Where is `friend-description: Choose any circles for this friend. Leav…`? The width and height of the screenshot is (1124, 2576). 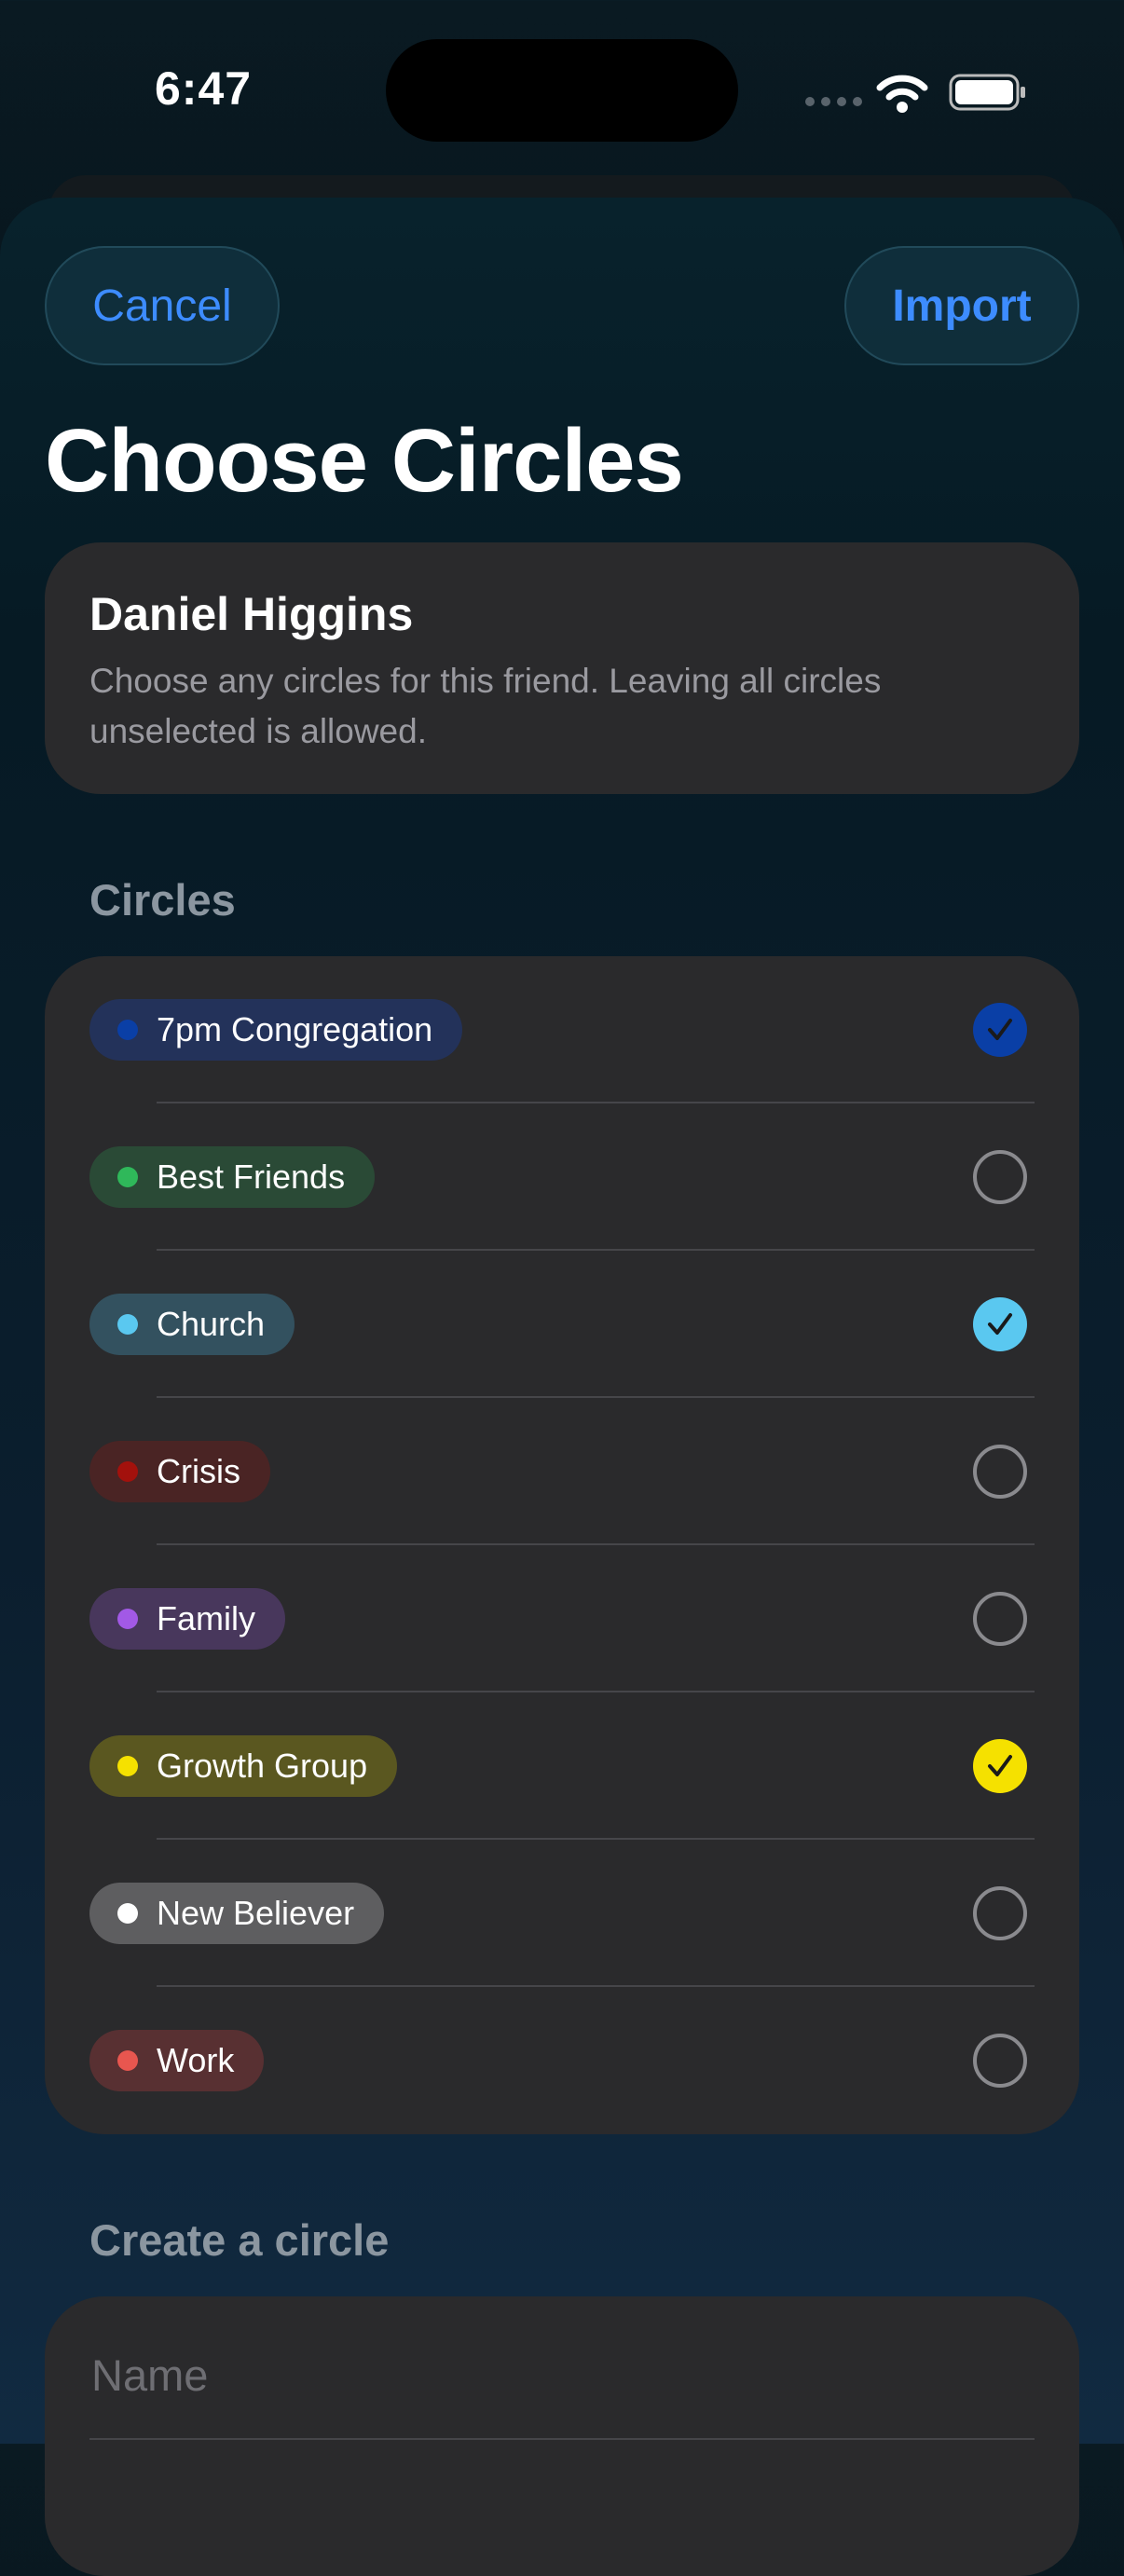
friend-description: Choose any circles for this friend. Leav… is located at coordinates (485, 706).